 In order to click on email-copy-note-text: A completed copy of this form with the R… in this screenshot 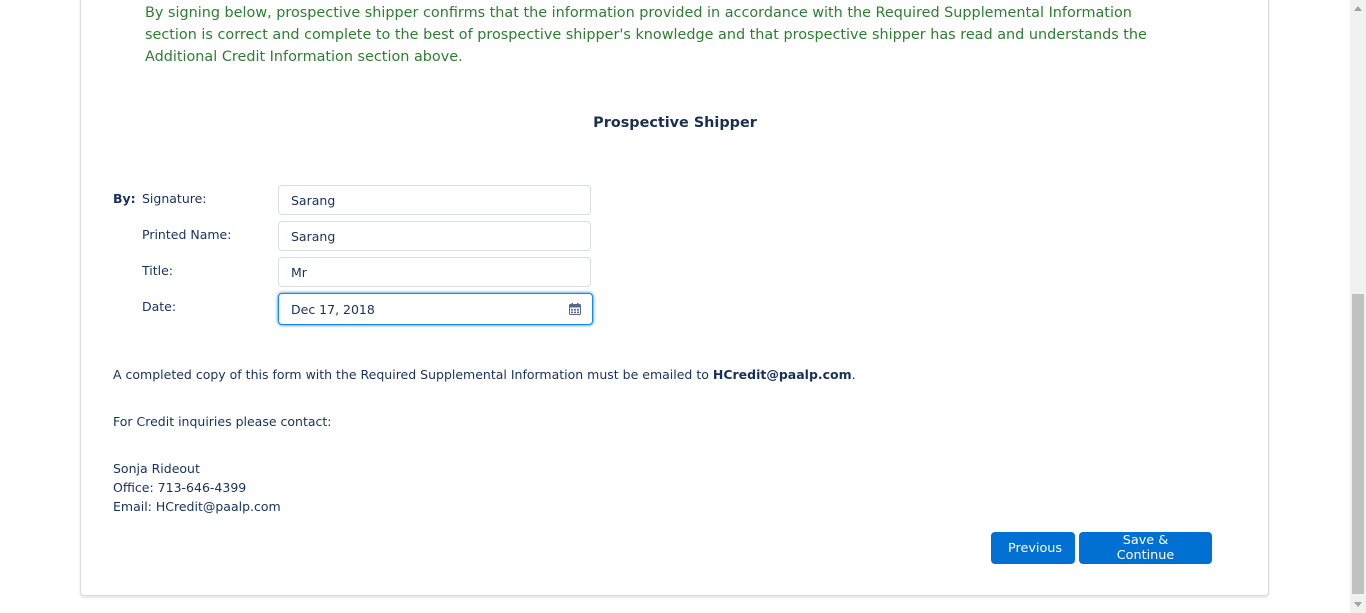, I will do `click(413, 374)`.